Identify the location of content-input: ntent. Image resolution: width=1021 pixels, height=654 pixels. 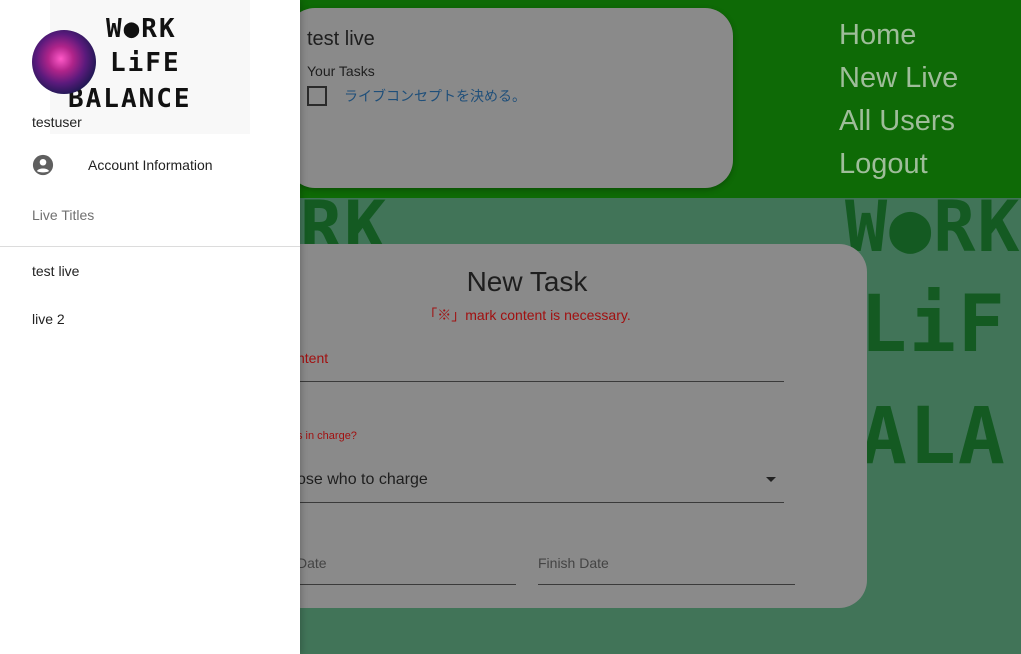
(540, 366).